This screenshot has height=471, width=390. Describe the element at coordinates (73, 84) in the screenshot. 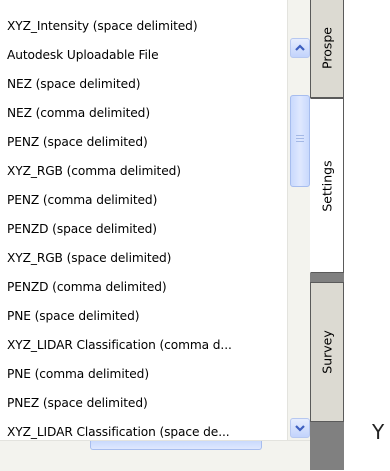

I see `list-item: NEZ (space delimited)` at that location.